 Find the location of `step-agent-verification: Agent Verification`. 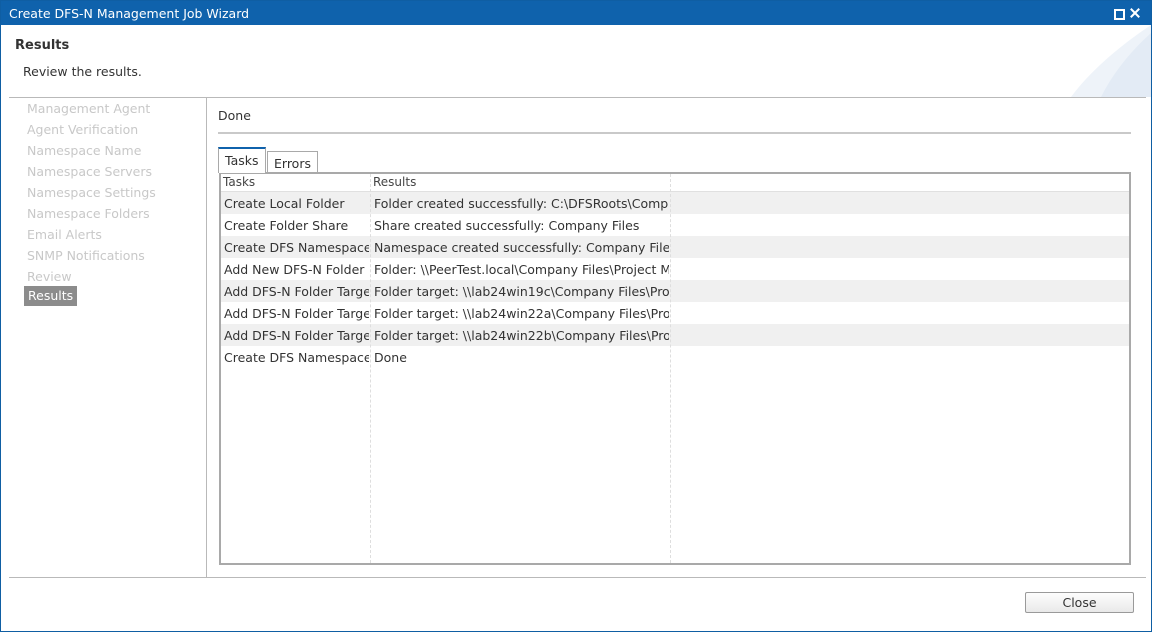

step-agent-verification: Agent Verification is located at coordinates (82, 129).